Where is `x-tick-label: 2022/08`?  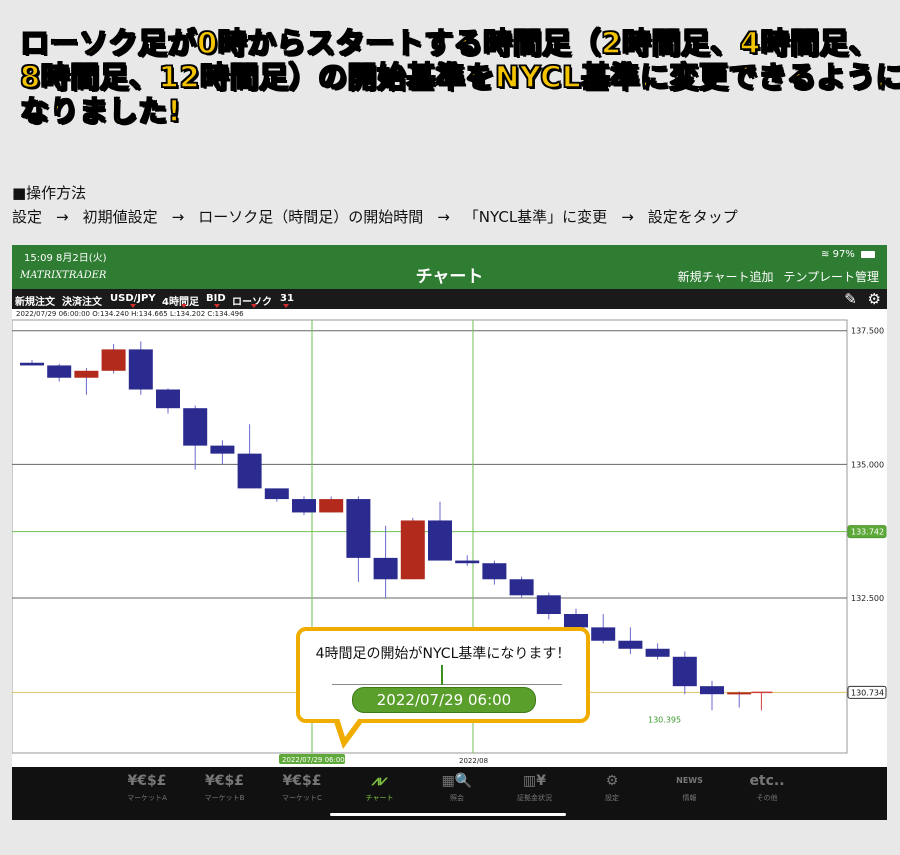
x-tick-label: 2022/08 is located at coordinates (473, 761).